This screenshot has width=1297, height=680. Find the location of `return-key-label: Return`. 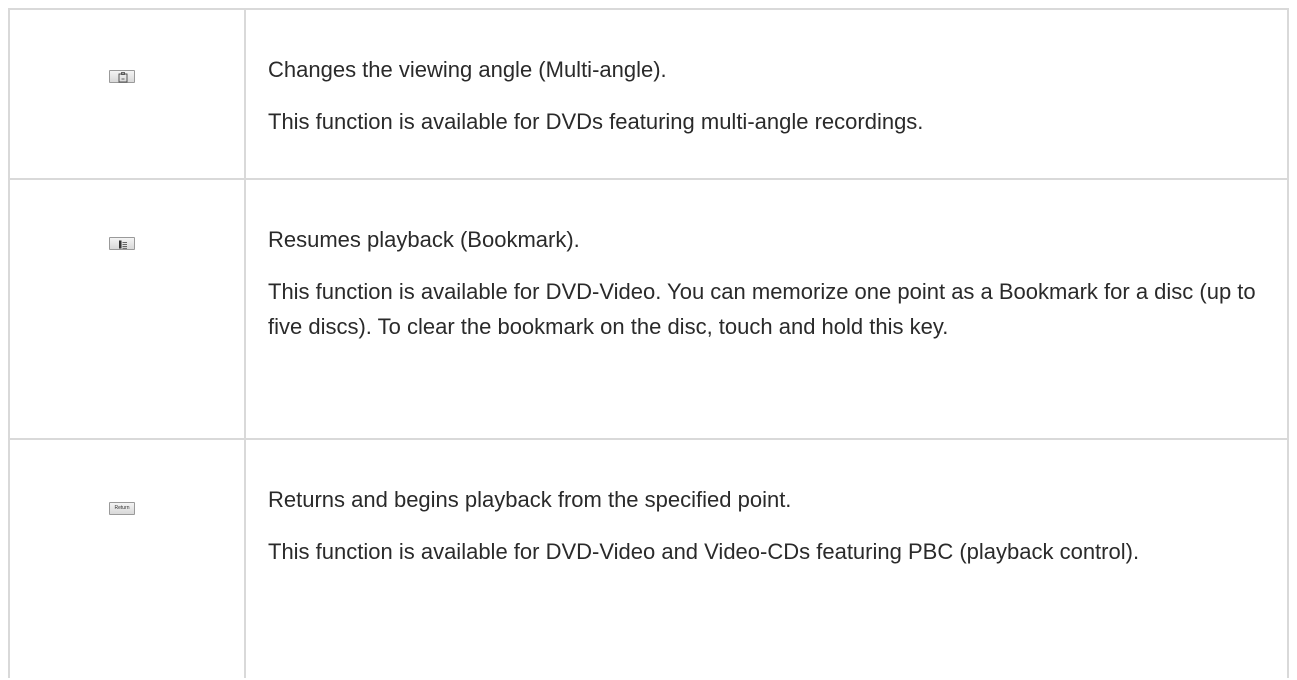

return-key-label: Return is located at coordinates (122, 508).